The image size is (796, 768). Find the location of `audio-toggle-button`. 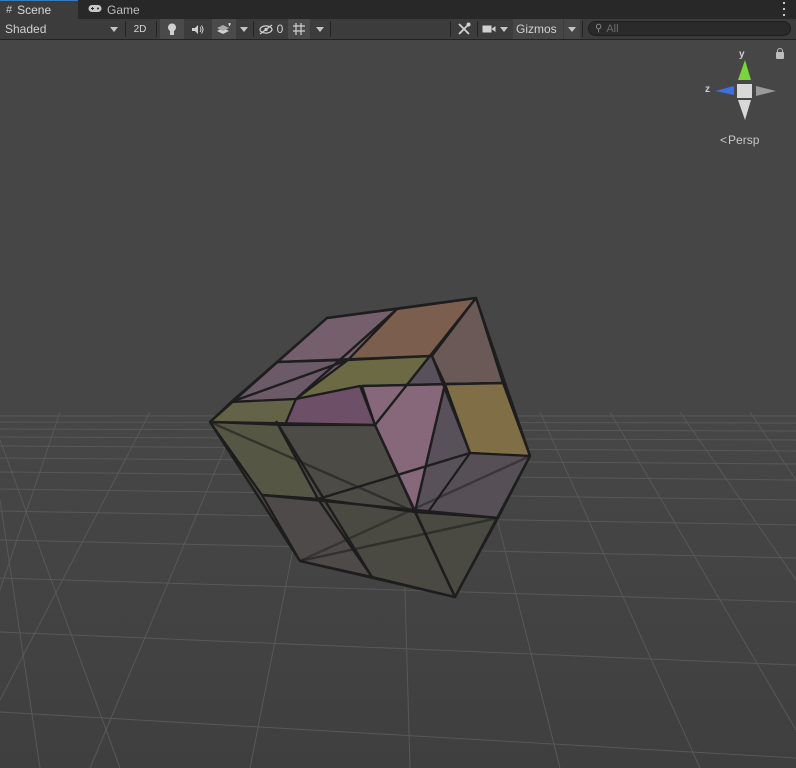

audio-toggle-button is located at coordinates (198, 29).